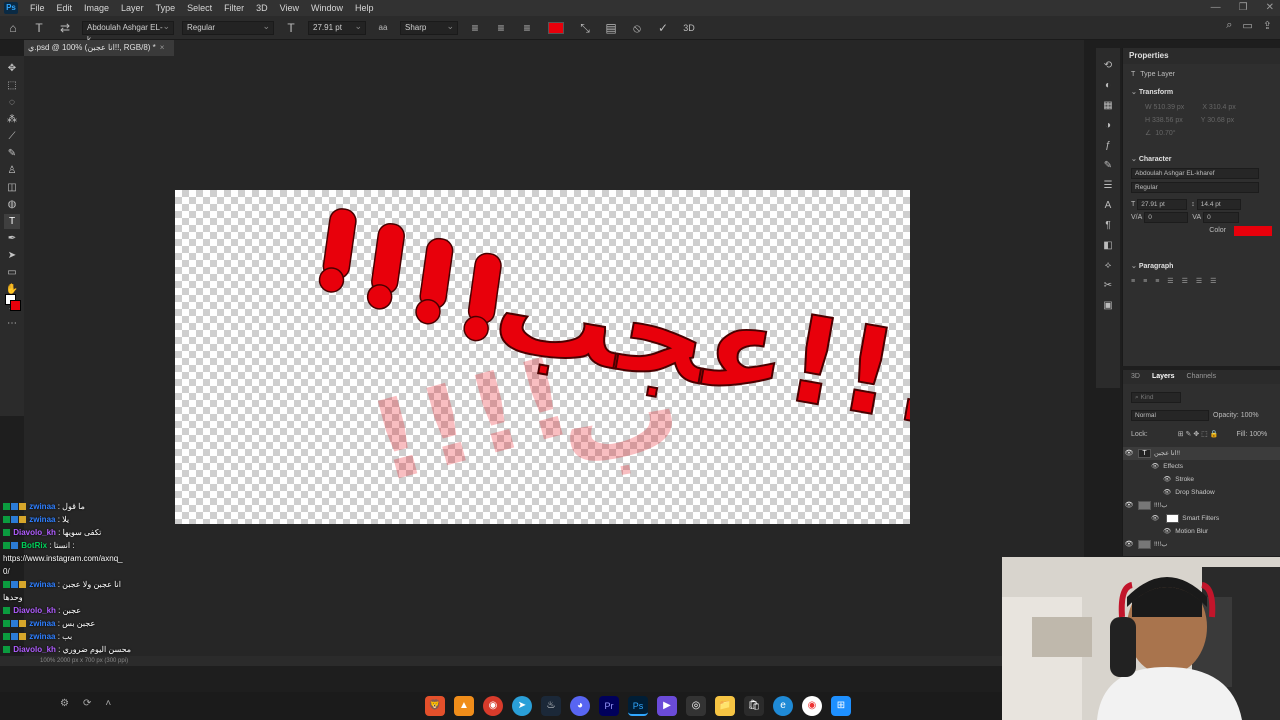 This screenshot has height=720, width=1280. What do you see at coordinates (39, 28) in the screenshot?
I see `type-tool-icon: T` at bounding box center [39, 28].